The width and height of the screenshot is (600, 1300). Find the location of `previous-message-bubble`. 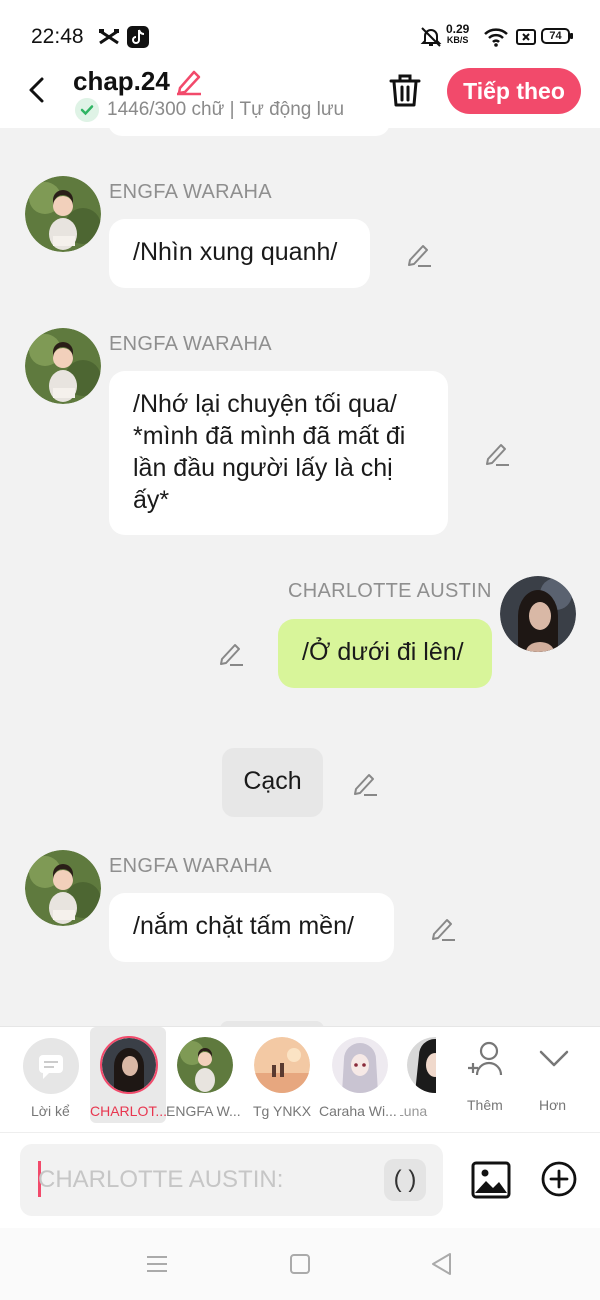

previous-message-bubble is located at coordinates (249, 132).